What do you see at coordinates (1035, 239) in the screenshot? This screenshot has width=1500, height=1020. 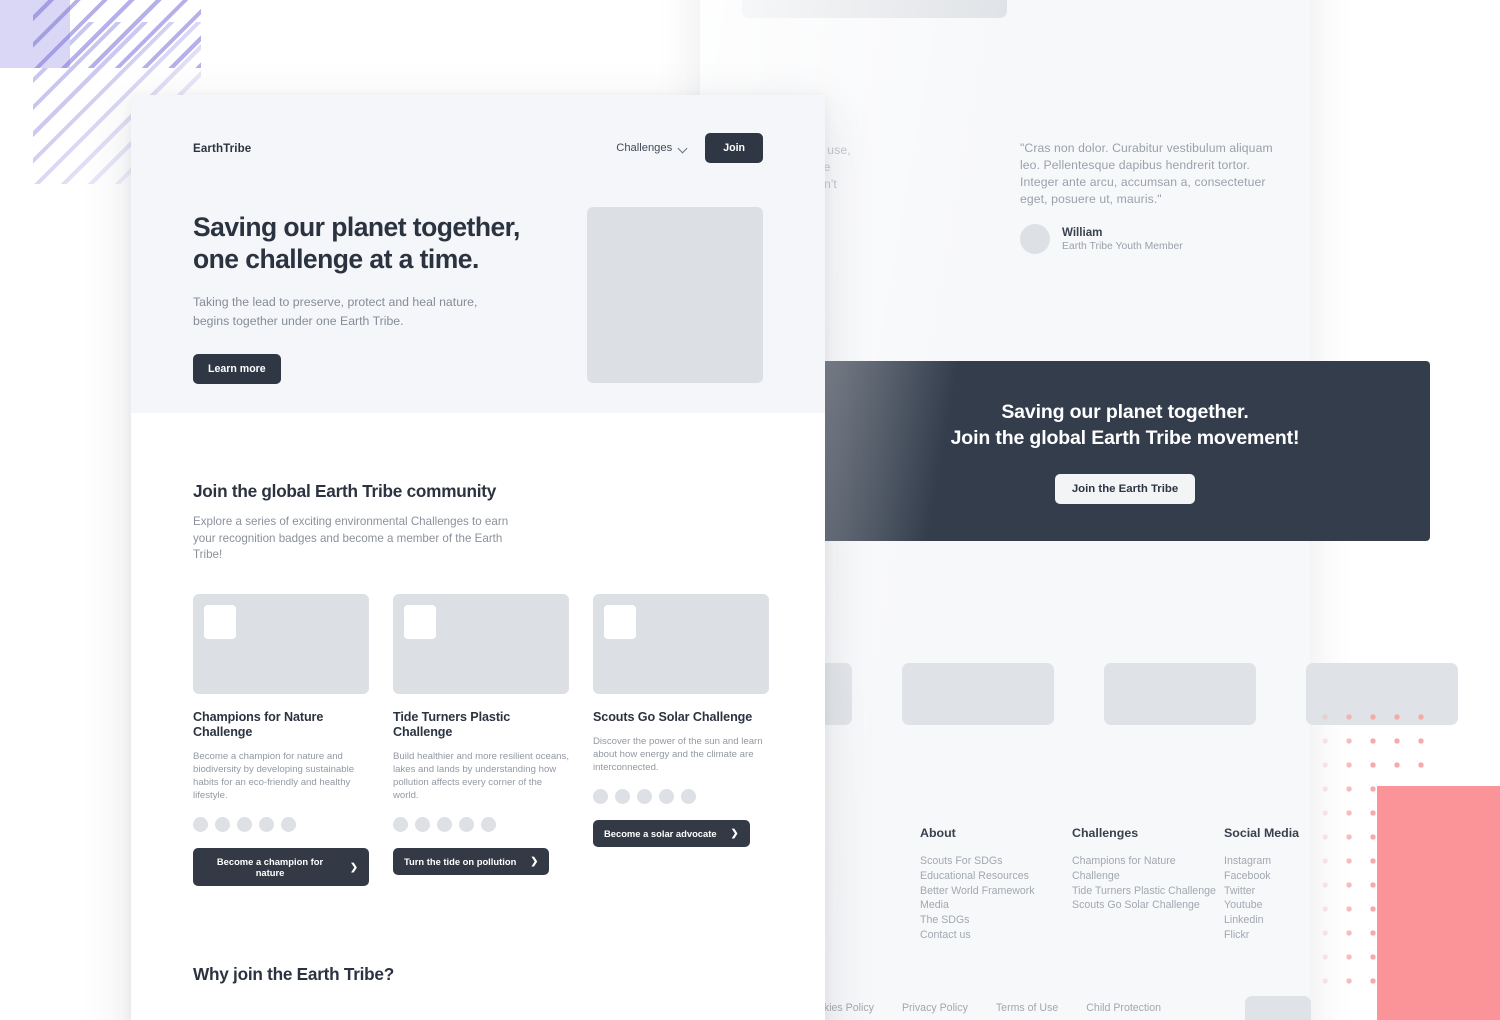 I see `avatar` at bounding box center [1035, 239].